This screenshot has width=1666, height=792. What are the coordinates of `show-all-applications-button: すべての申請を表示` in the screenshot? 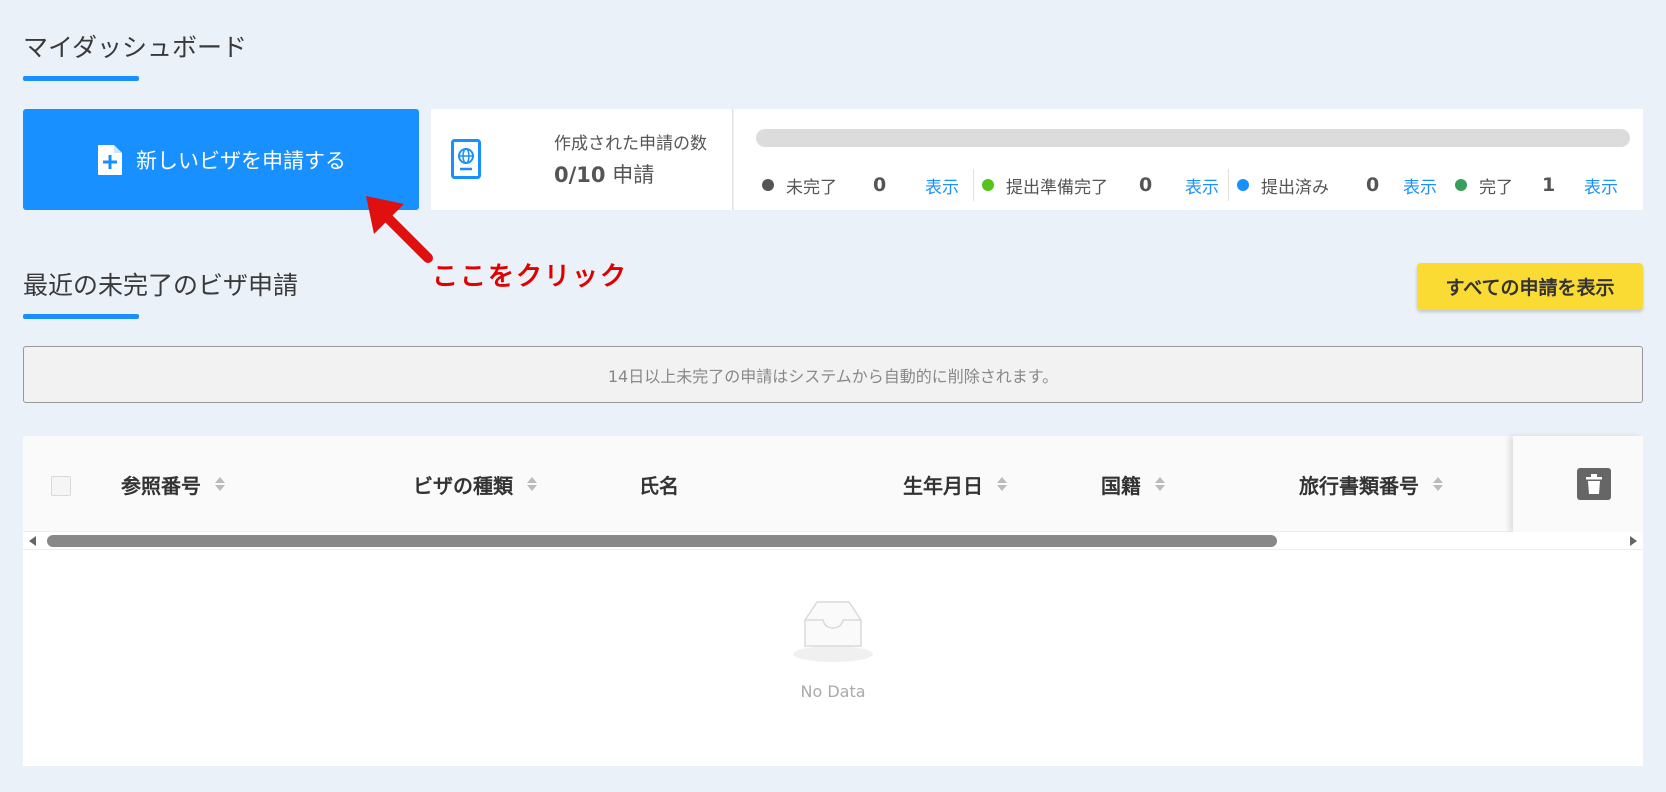 It's located at (1530, 286).